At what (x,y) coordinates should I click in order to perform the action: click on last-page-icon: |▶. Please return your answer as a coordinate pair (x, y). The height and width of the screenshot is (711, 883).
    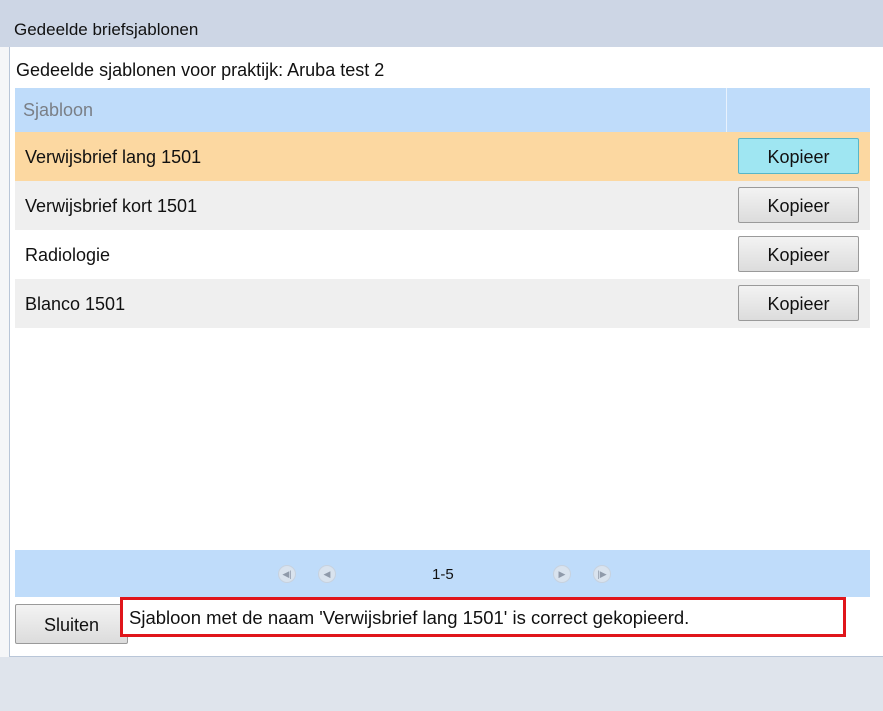
    Looking at the image, I should click on (602, 574).